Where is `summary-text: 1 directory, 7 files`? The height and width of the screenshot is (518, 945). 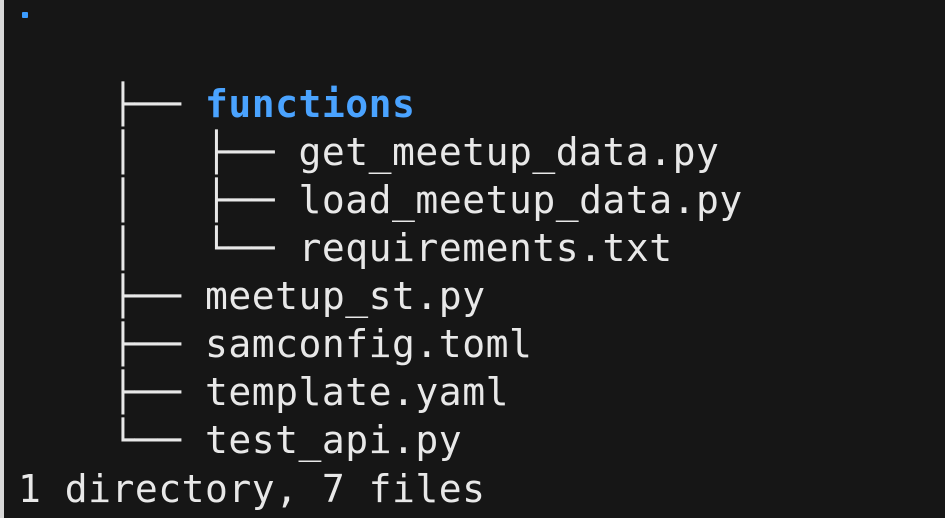 summary-text: 1 directory, 7 files is located at coordinates (252, 489).